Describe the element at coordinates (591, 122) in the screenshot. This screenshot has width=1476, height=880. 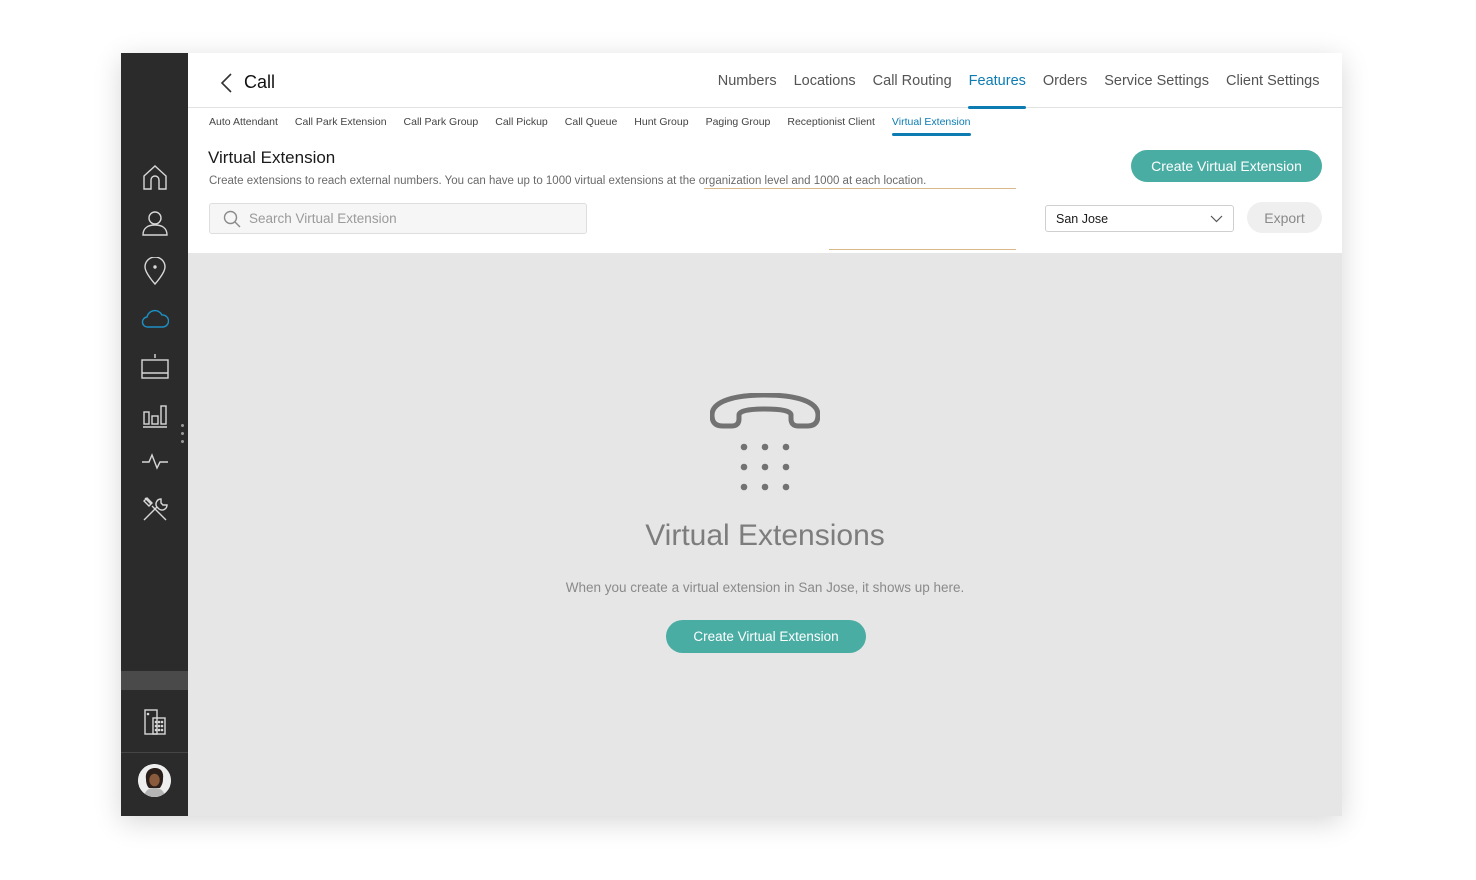
I see `subtab-call-queue: Call Queue` at that location.